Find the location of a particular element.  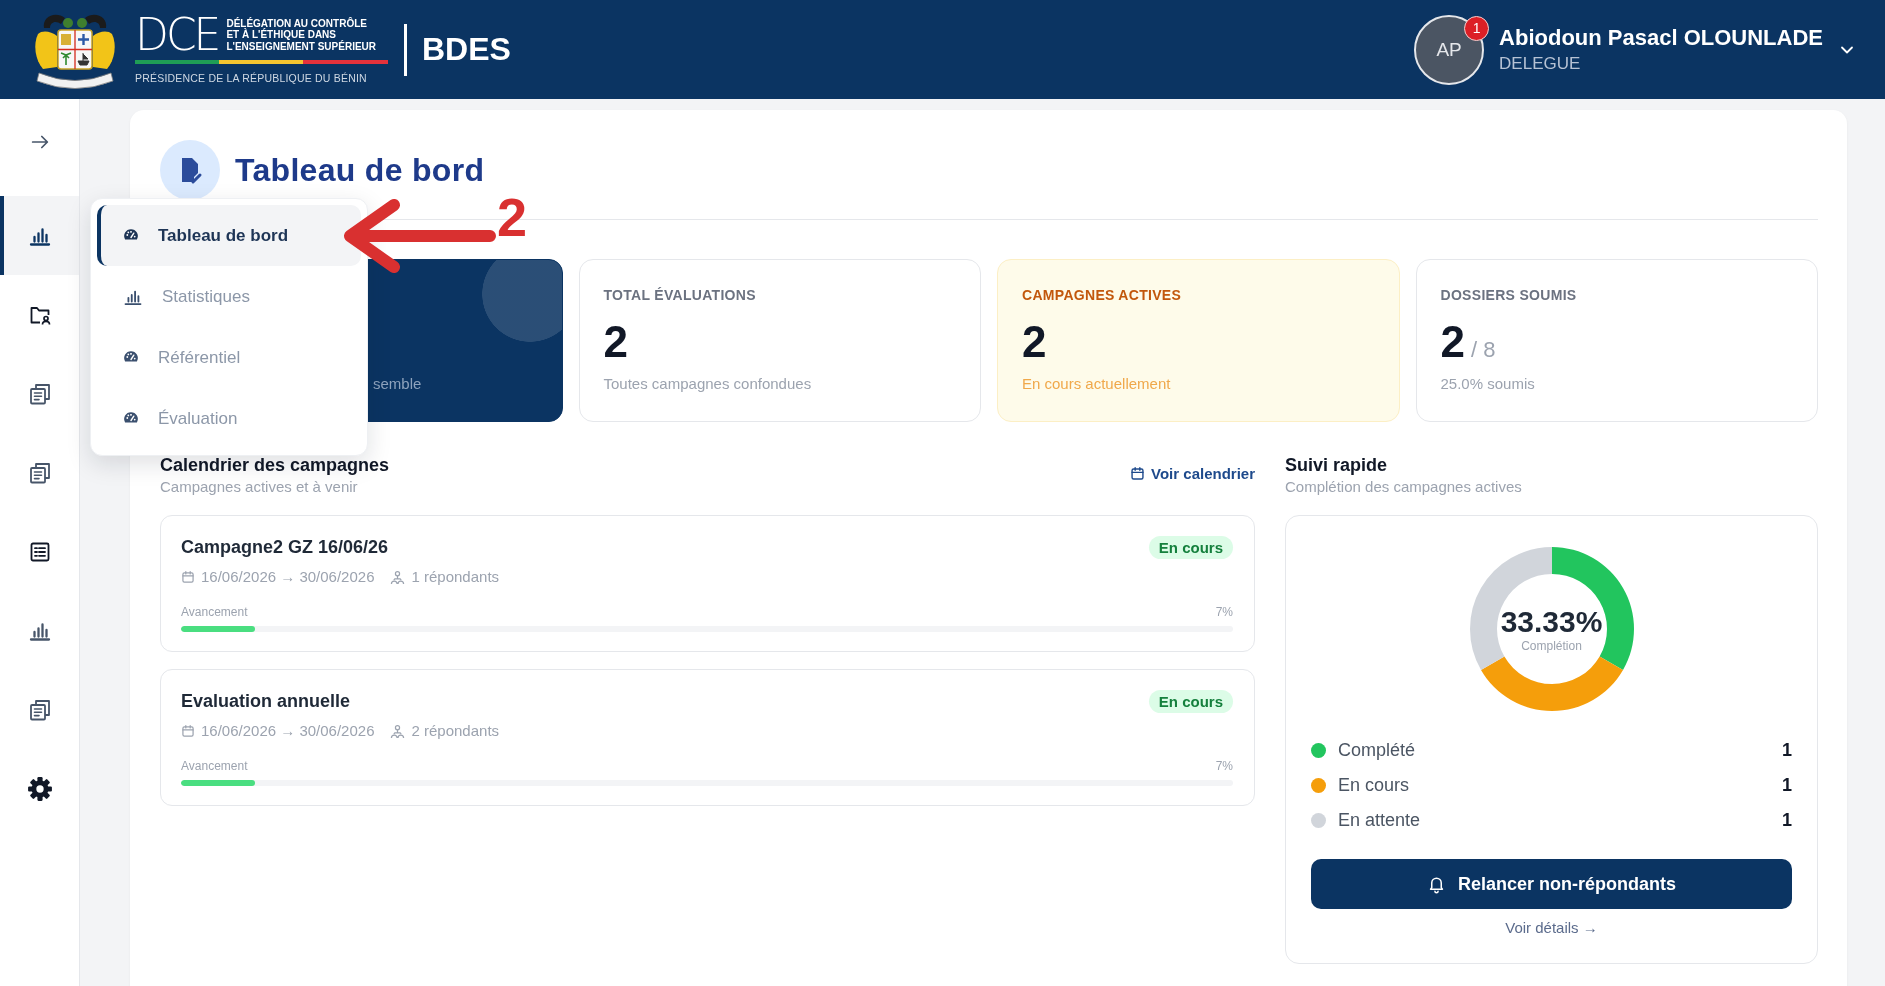

section-subtitle: Campagnes actives et à venir is located at coordinates (259, 487).